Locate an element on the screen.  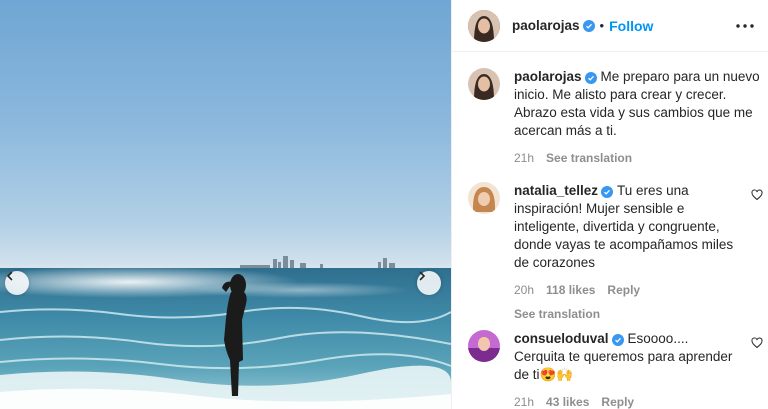
chevron-left-icon is located at coordinates (9, 276).